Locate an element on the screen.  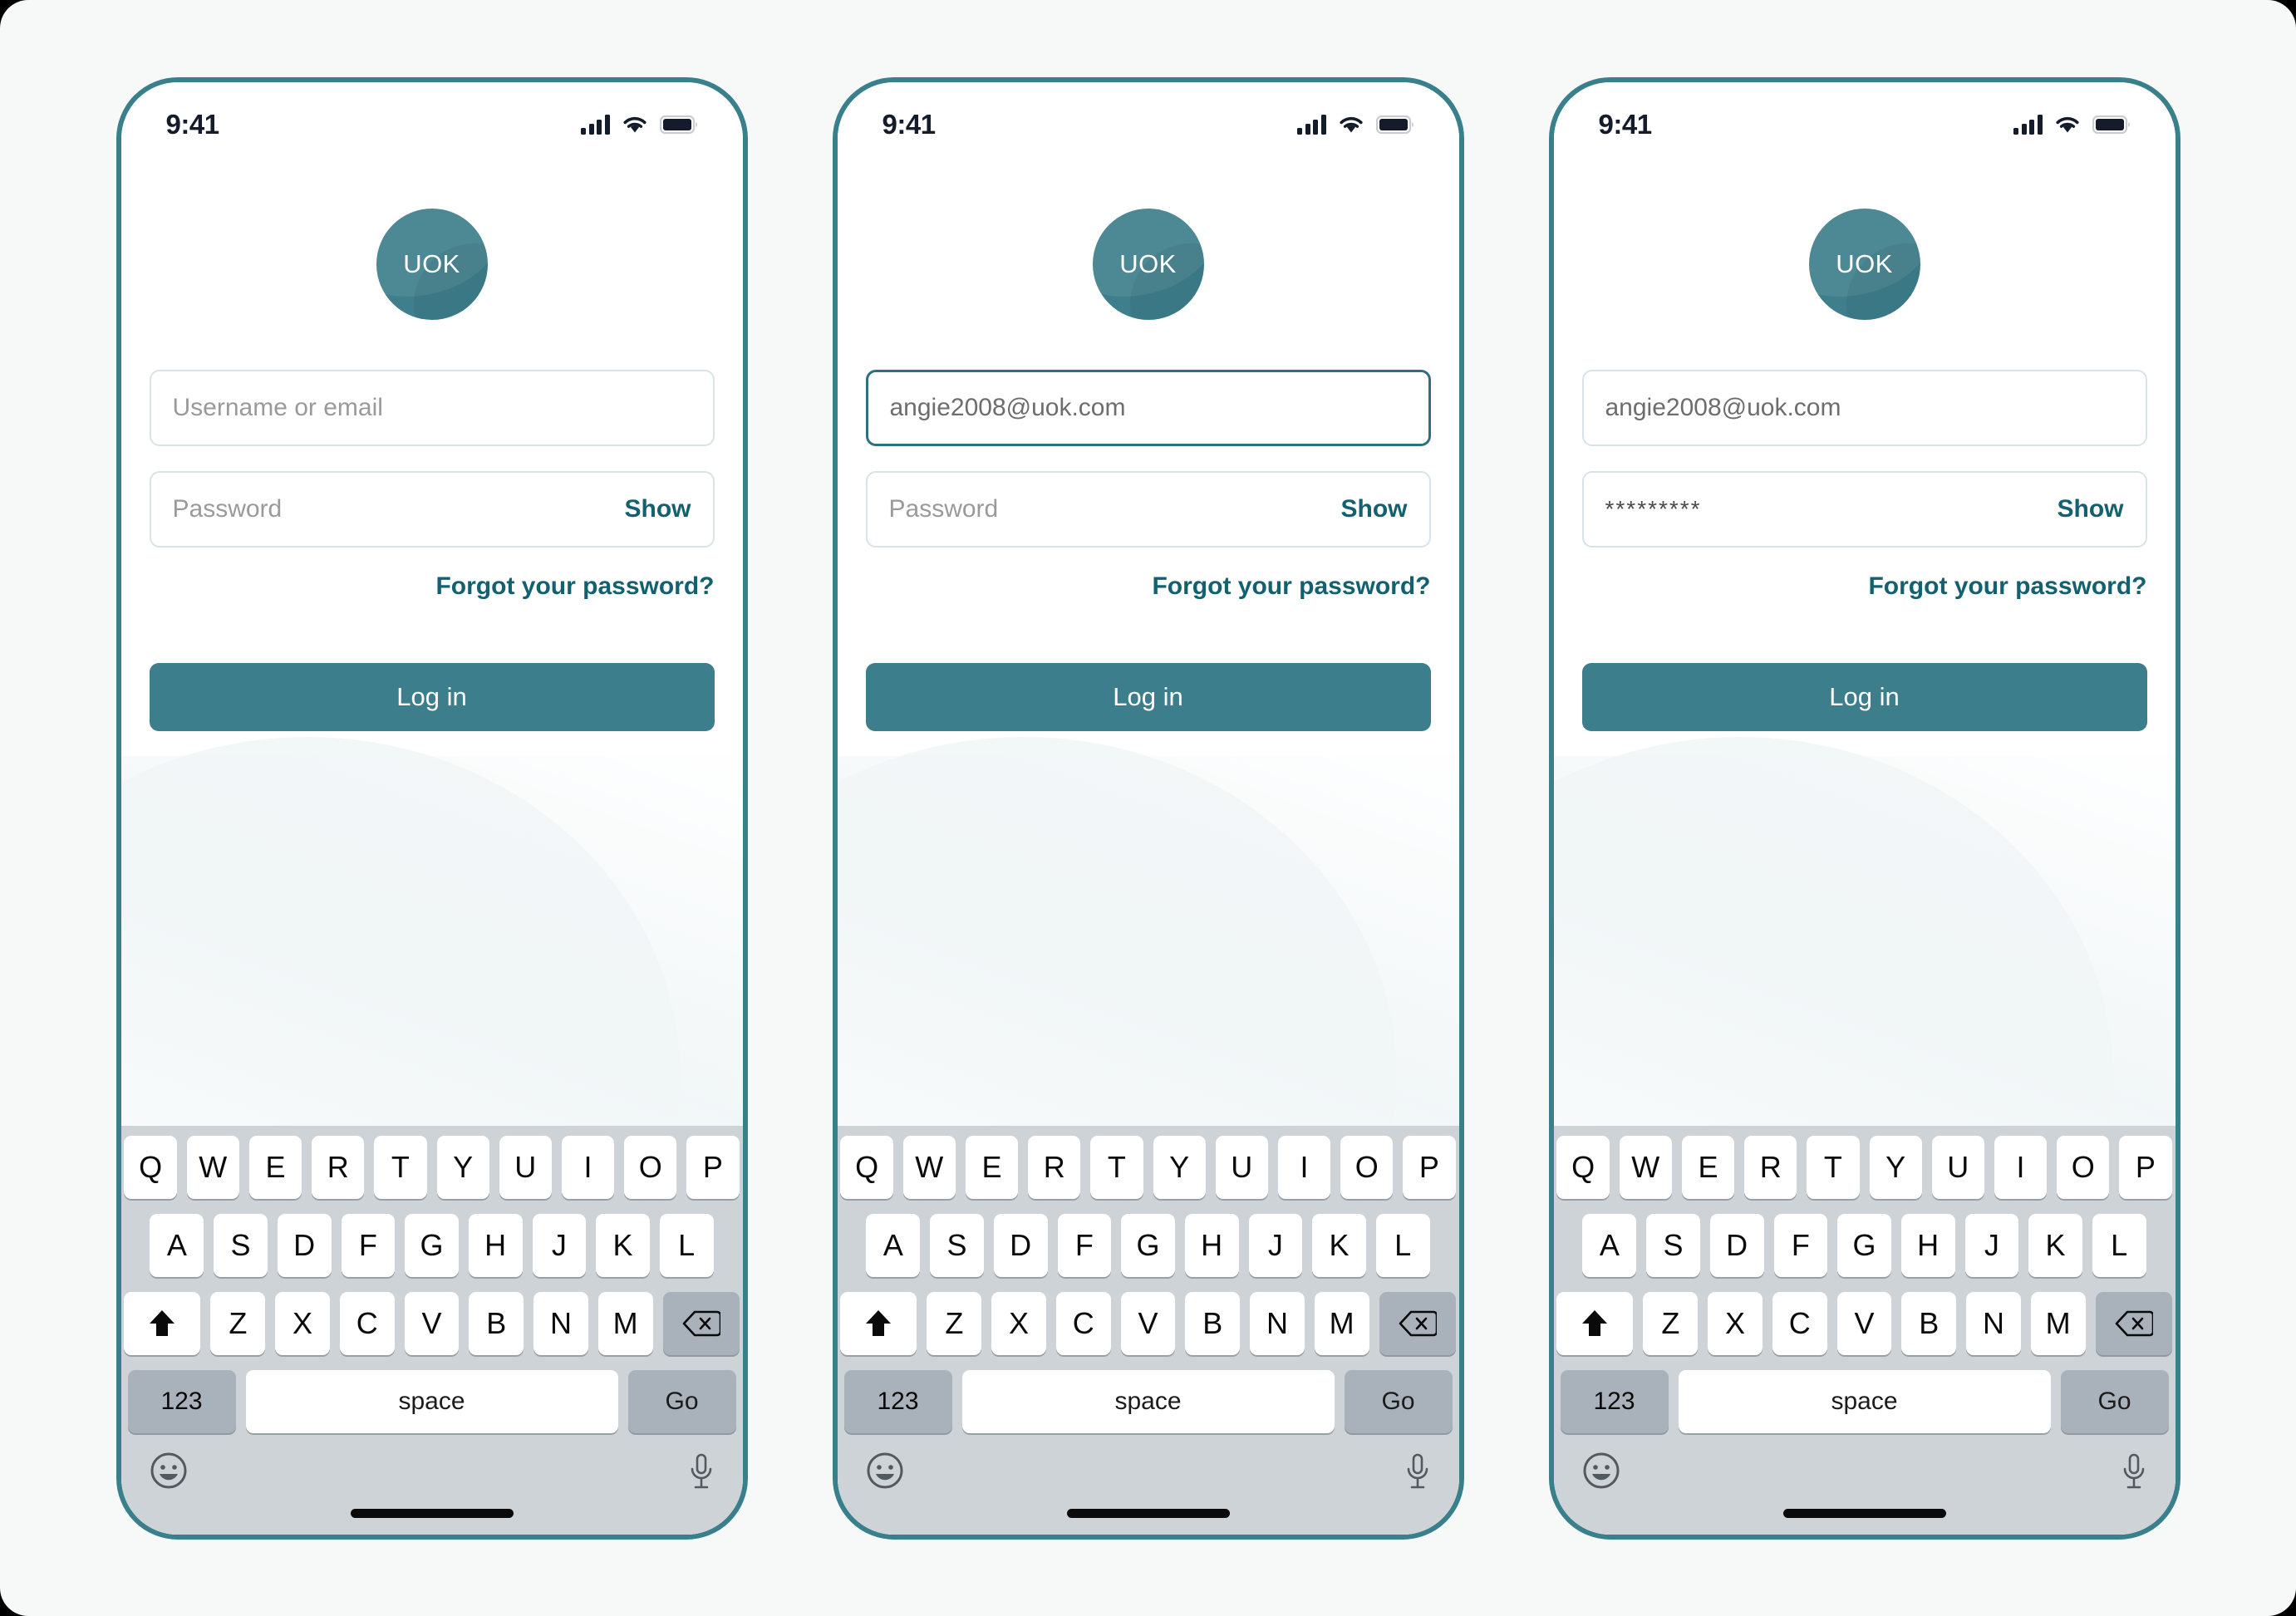
key-i: I is located at coordinates (2021, 1167).